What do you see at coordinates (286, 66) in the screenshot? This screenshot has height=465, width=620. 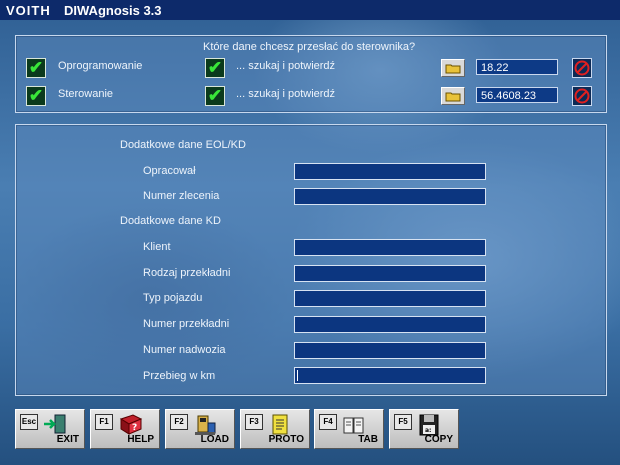 I see `software-search-label: ... szukaj i potwierdź` at bounding box center [286, 66].